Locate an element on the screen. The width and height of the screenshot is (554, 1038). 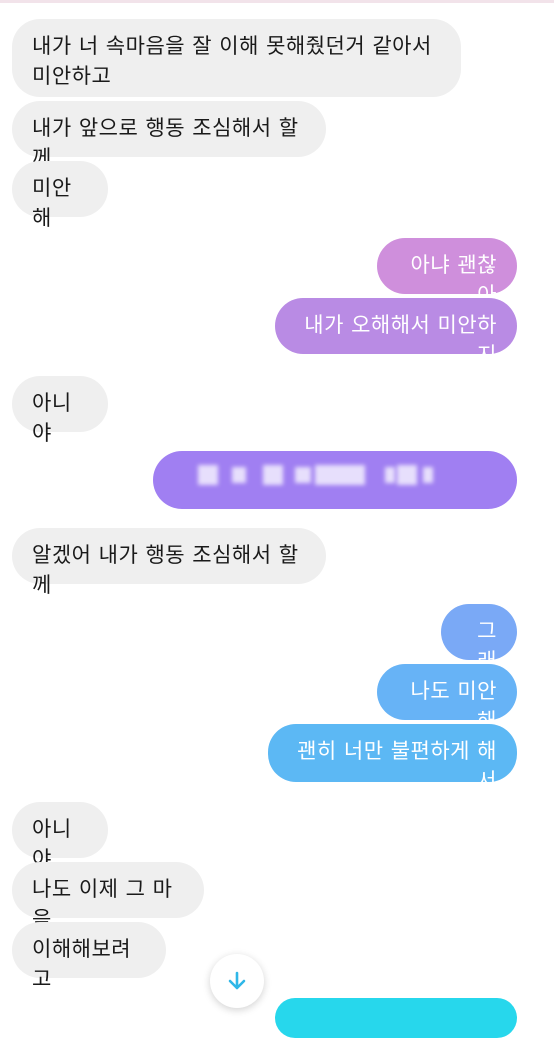
top-divider is located at coordinates (277, 1).